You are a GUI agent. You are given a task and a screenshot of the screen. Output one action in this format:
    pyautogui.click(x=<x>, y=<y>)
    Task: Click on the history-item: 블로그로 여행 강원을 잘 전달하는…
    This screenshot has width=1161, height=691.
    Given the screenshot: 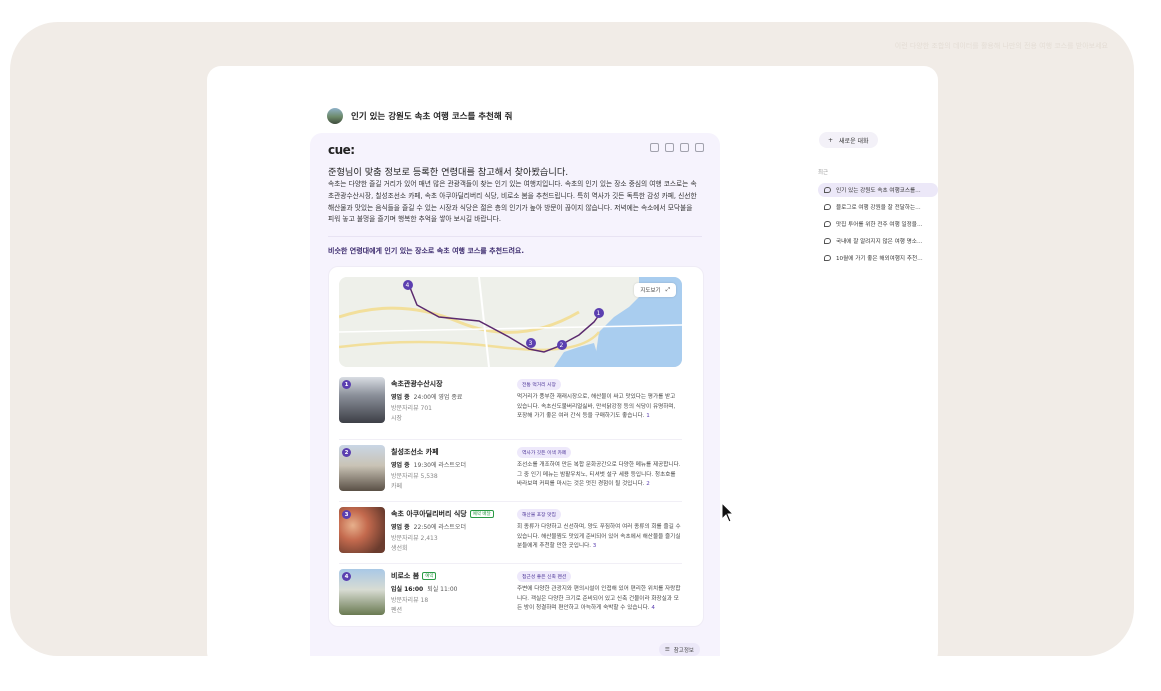 What is the action you would take?
    pyautogui.click(x=878, y=207)
    